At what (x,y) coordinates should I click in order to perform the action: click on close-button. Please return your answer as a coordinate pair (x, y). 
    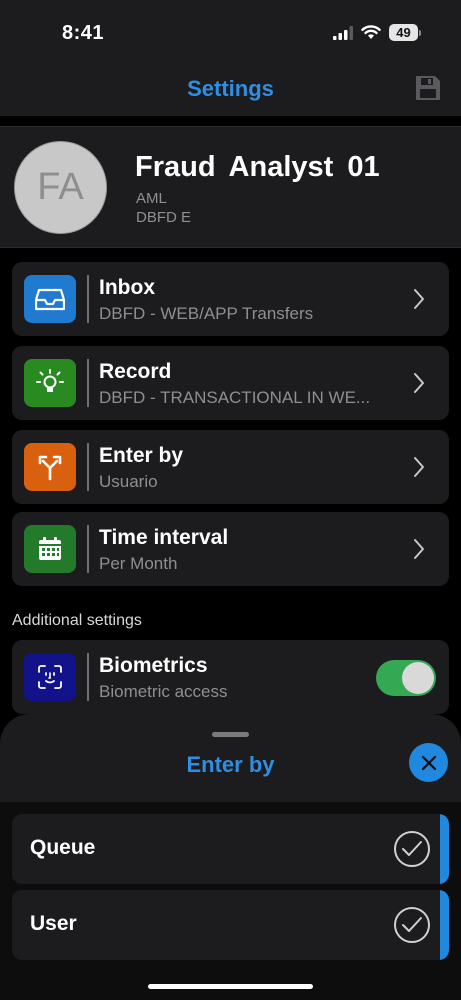
    Looking at the image, I should click on (428, 762).